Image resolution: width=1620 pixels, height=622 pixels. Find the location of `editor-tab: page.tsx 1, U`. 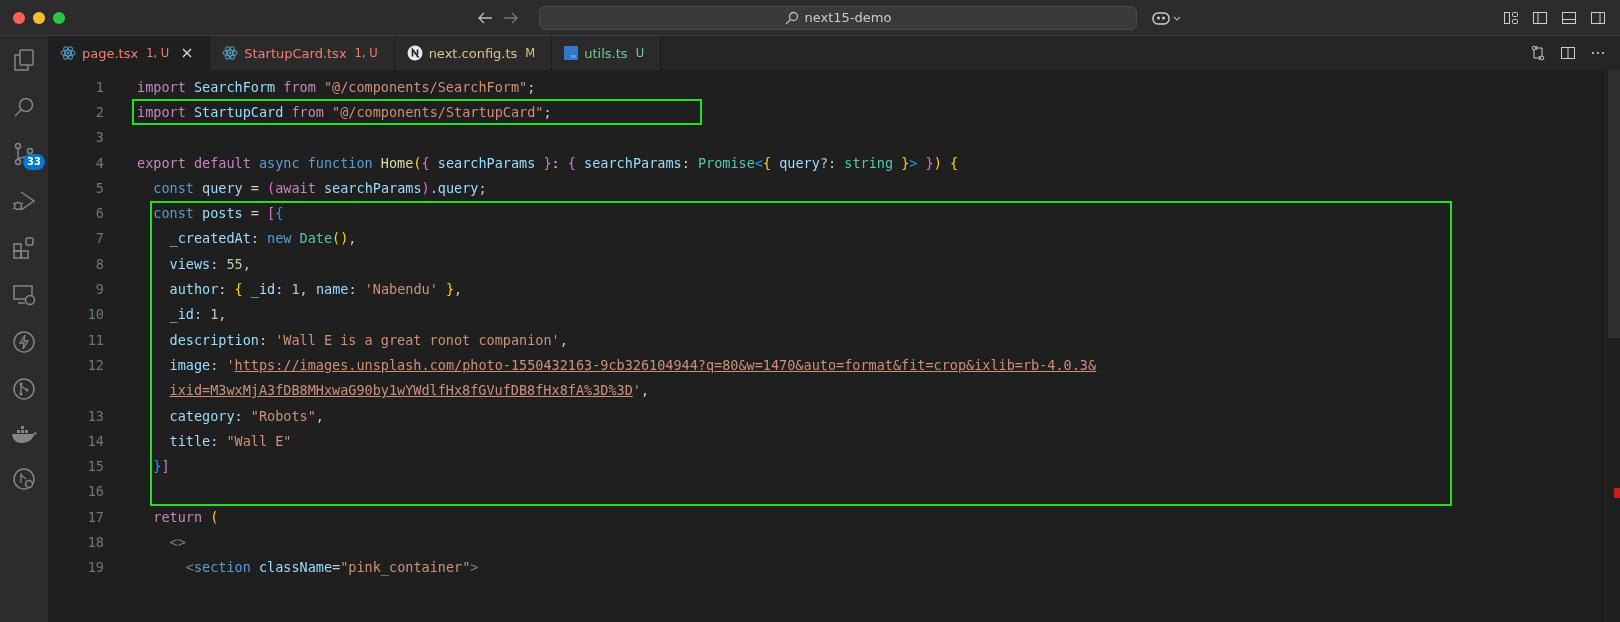

editor-tab: page.tsx 1, U is located at coordinates (129, 53).